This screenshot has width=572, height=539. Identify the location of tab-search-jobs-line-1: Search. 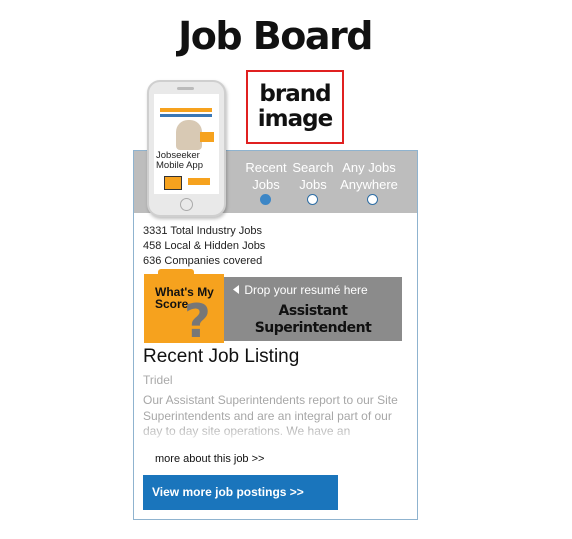
(313, 167).